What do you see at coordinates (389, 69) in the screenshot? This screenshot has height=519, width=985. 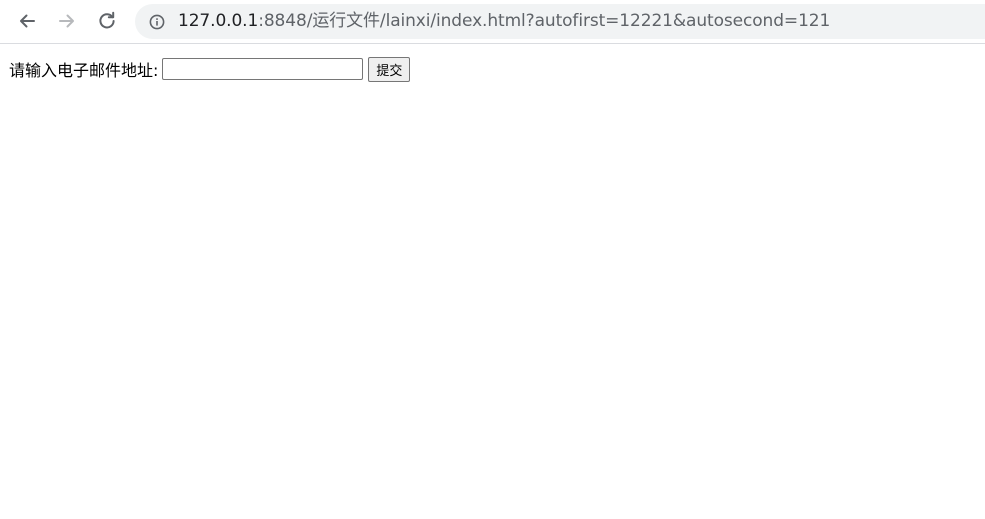 I see `submit-button: 提交` at bounding box center [389, 69].